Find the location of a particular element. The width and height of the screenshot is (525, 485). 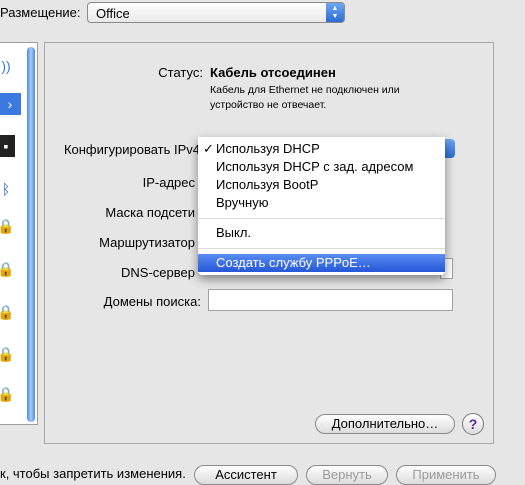

updown-arrows-icon: ▲ ▼ is located at coordinates (335, 12).